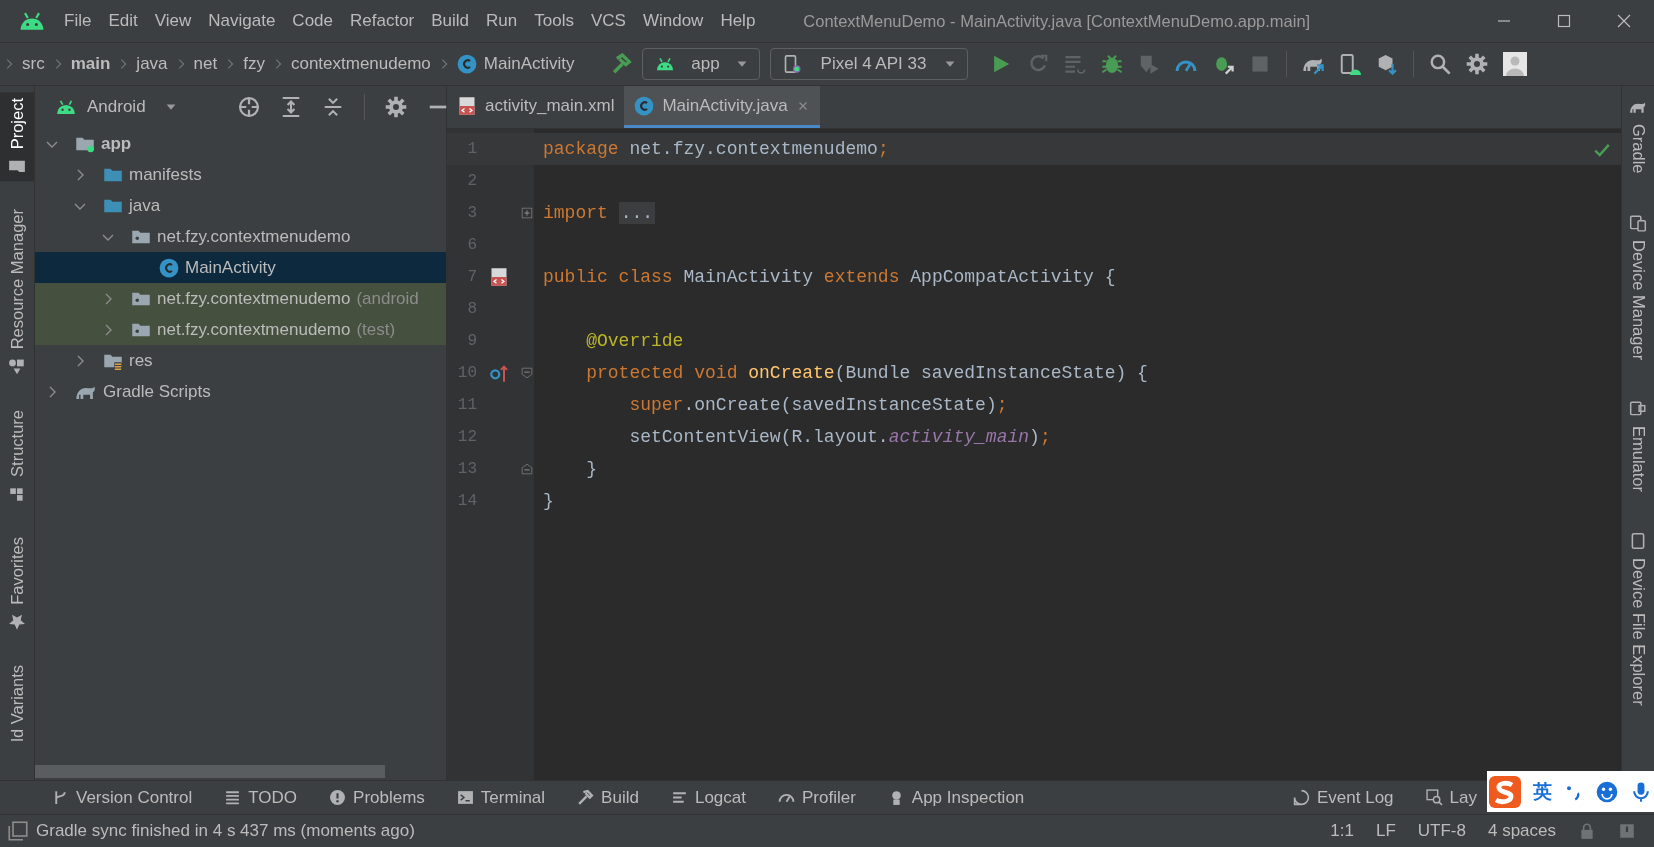 The image size is (1654, 847). Describe the element at coordinates (673, 21) in the screenshot. I see `menu-item: Window` at that location.